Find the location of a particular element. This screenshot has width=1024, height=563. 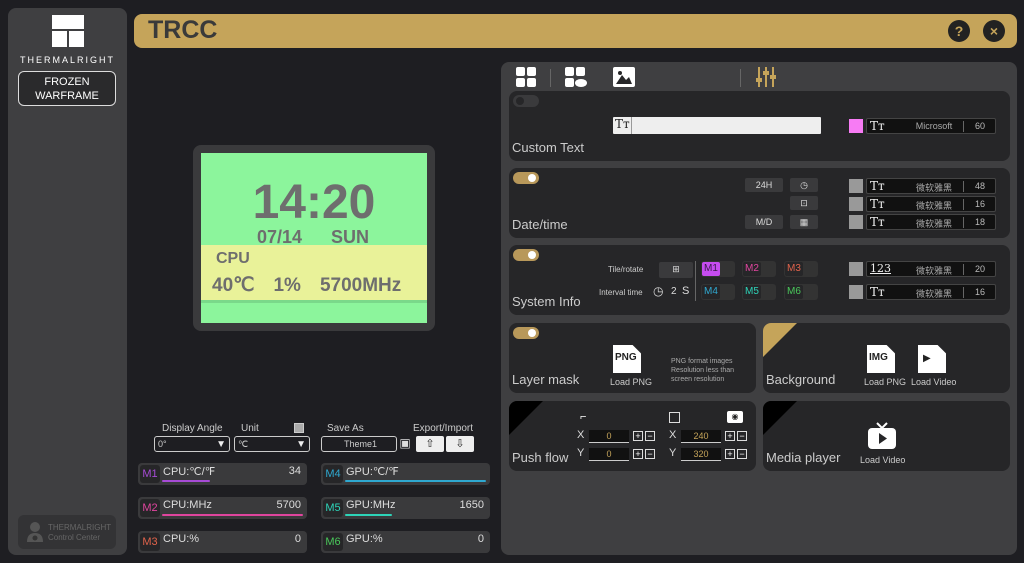

sysinfo-label-color-swatch is located at coordinates (856, 292).